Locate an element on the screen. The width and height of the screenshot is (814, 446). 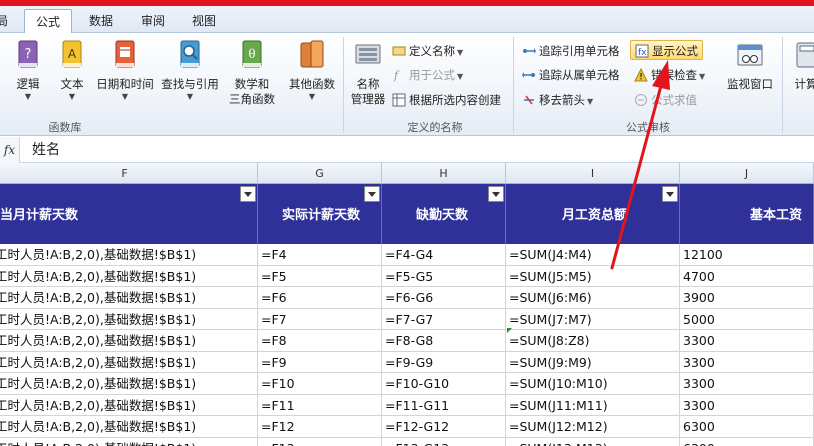
cell-i: =SUM(J6:M6) is located at coordinates (593, 298).